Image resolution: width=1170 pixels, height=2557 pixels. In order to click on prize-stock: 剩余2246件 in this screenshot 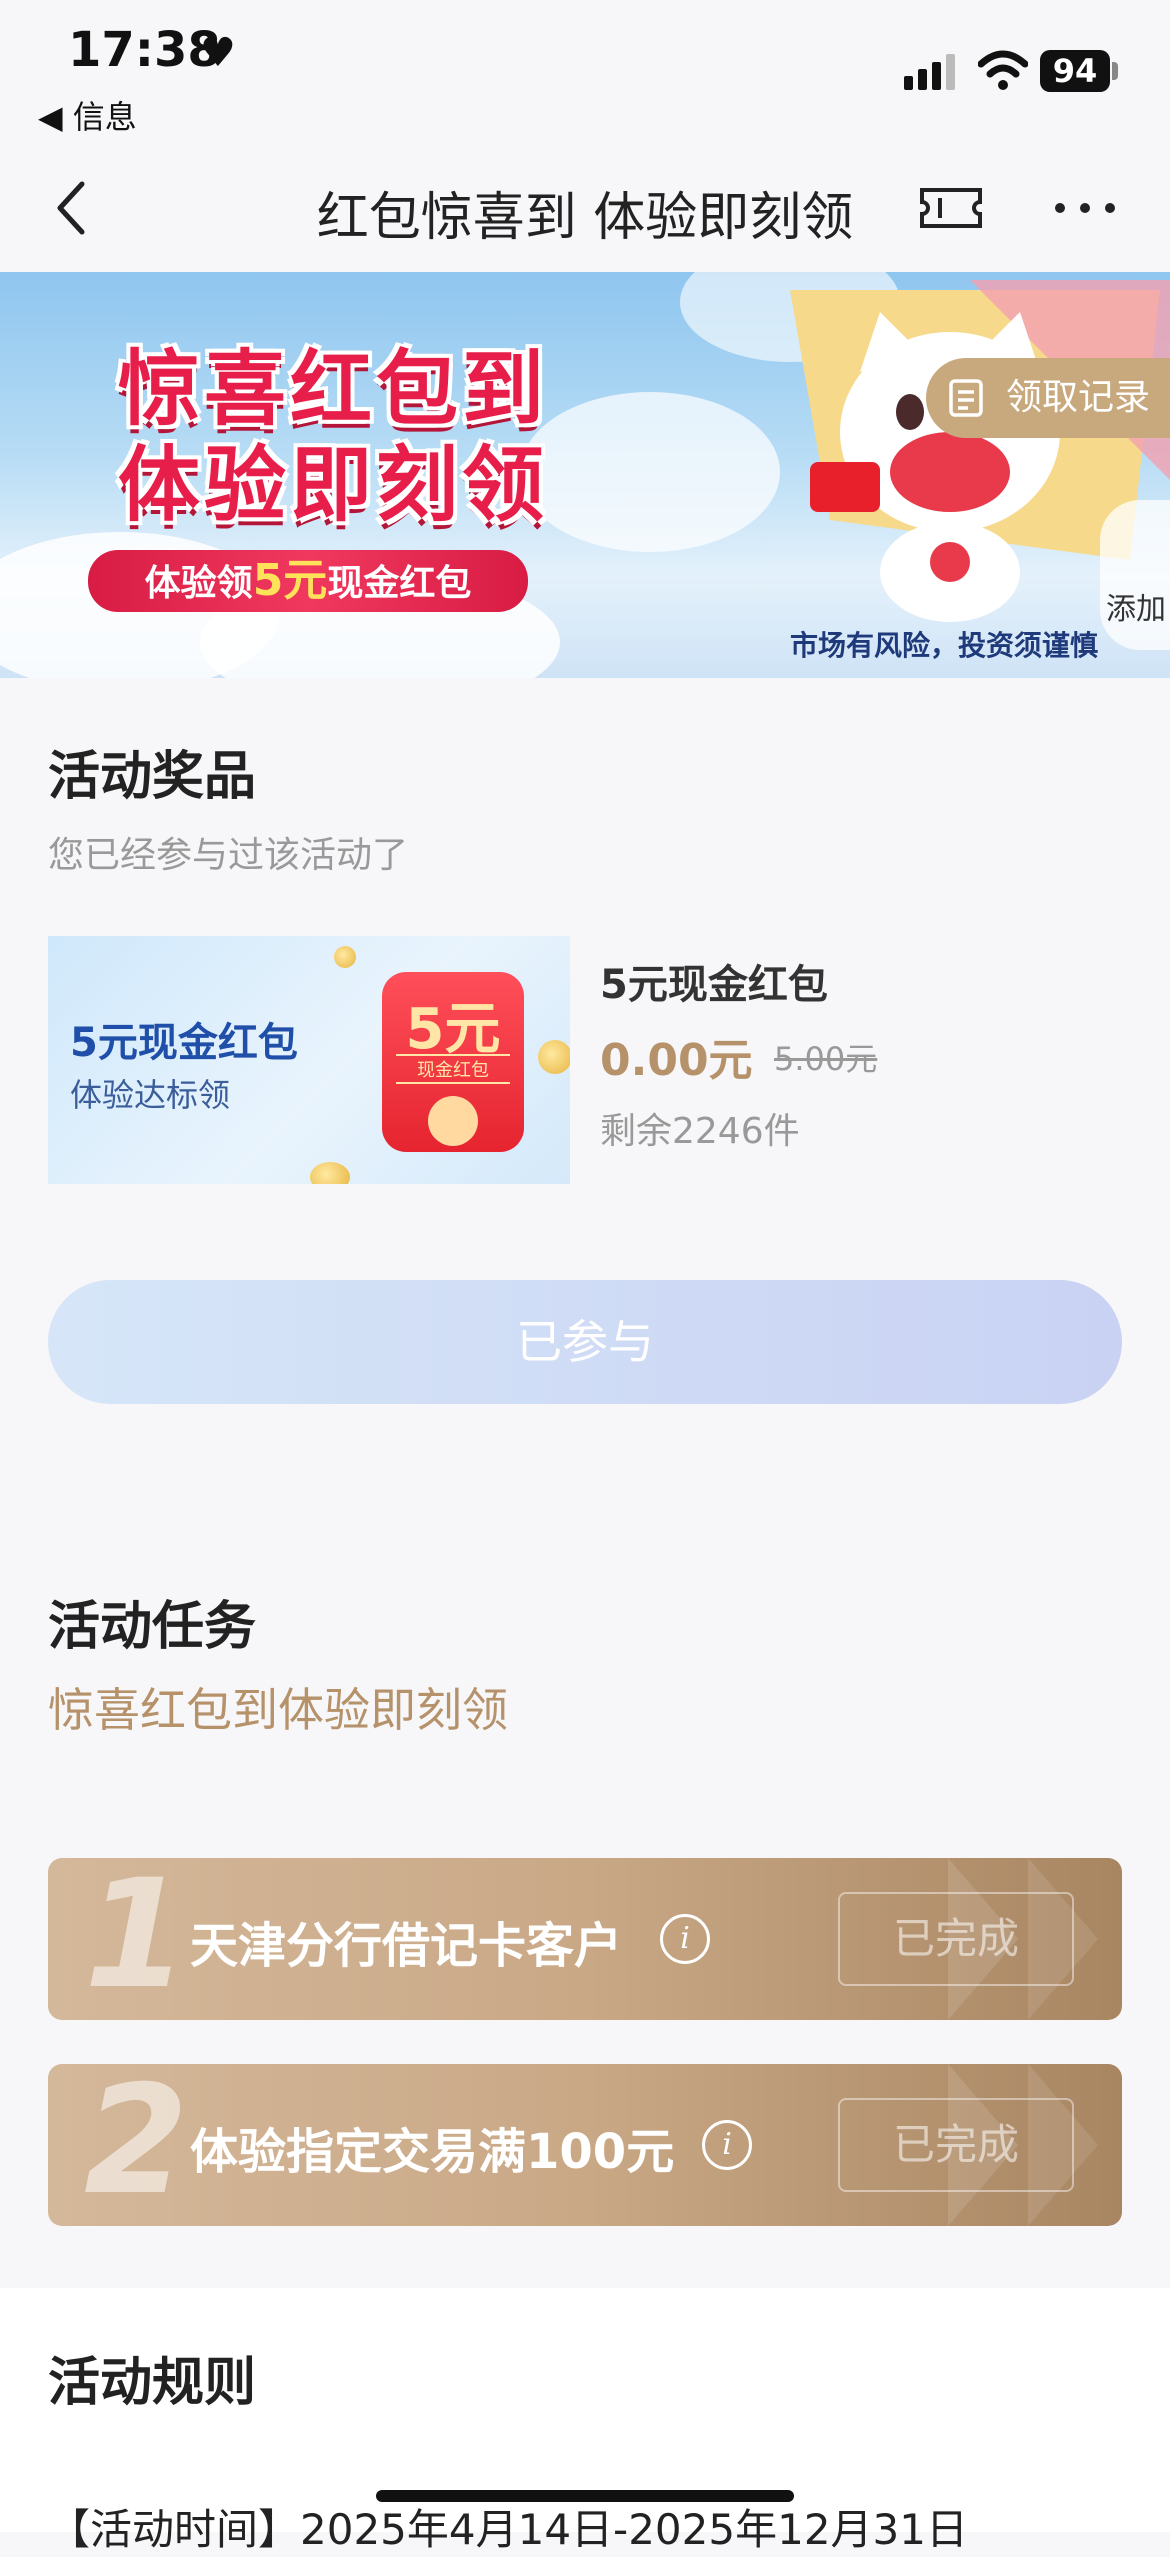, I will do `click(700, 1131)`.